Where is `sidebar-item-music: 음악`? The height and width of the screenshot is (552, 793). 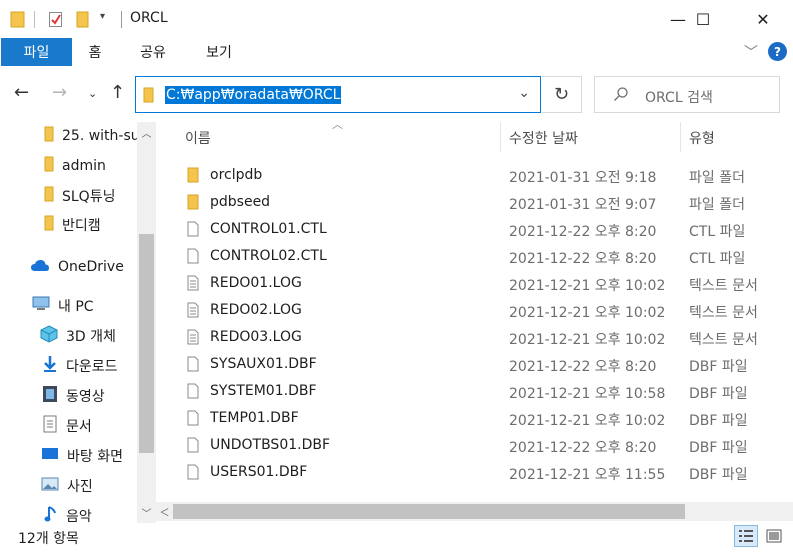
sidebar-item-music: 음악 is located at coordinates (68, 512).